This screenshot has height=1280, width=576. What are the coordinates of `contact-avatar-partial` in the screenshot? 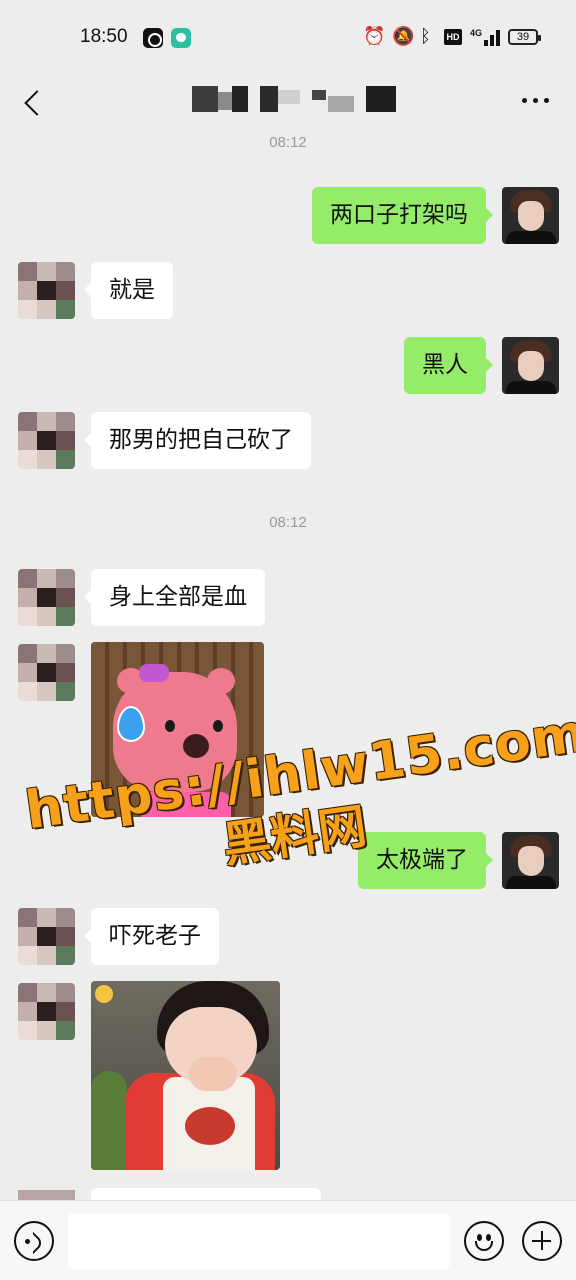 It's located at (46, 1195).